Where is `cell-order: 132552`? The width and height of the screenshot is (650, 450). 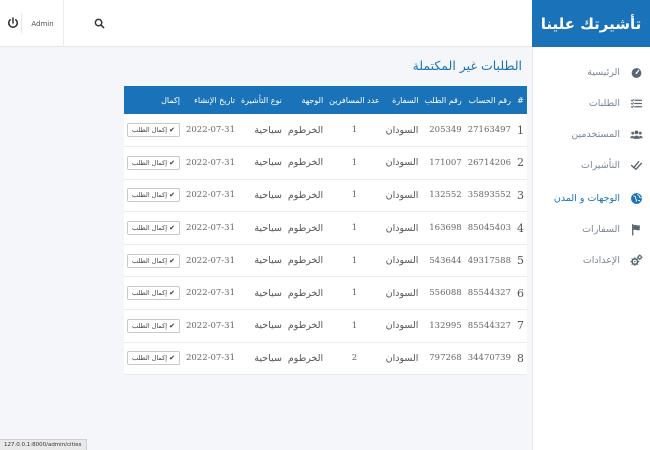 cell-order: 132552 is located at coordinates (443, 196).